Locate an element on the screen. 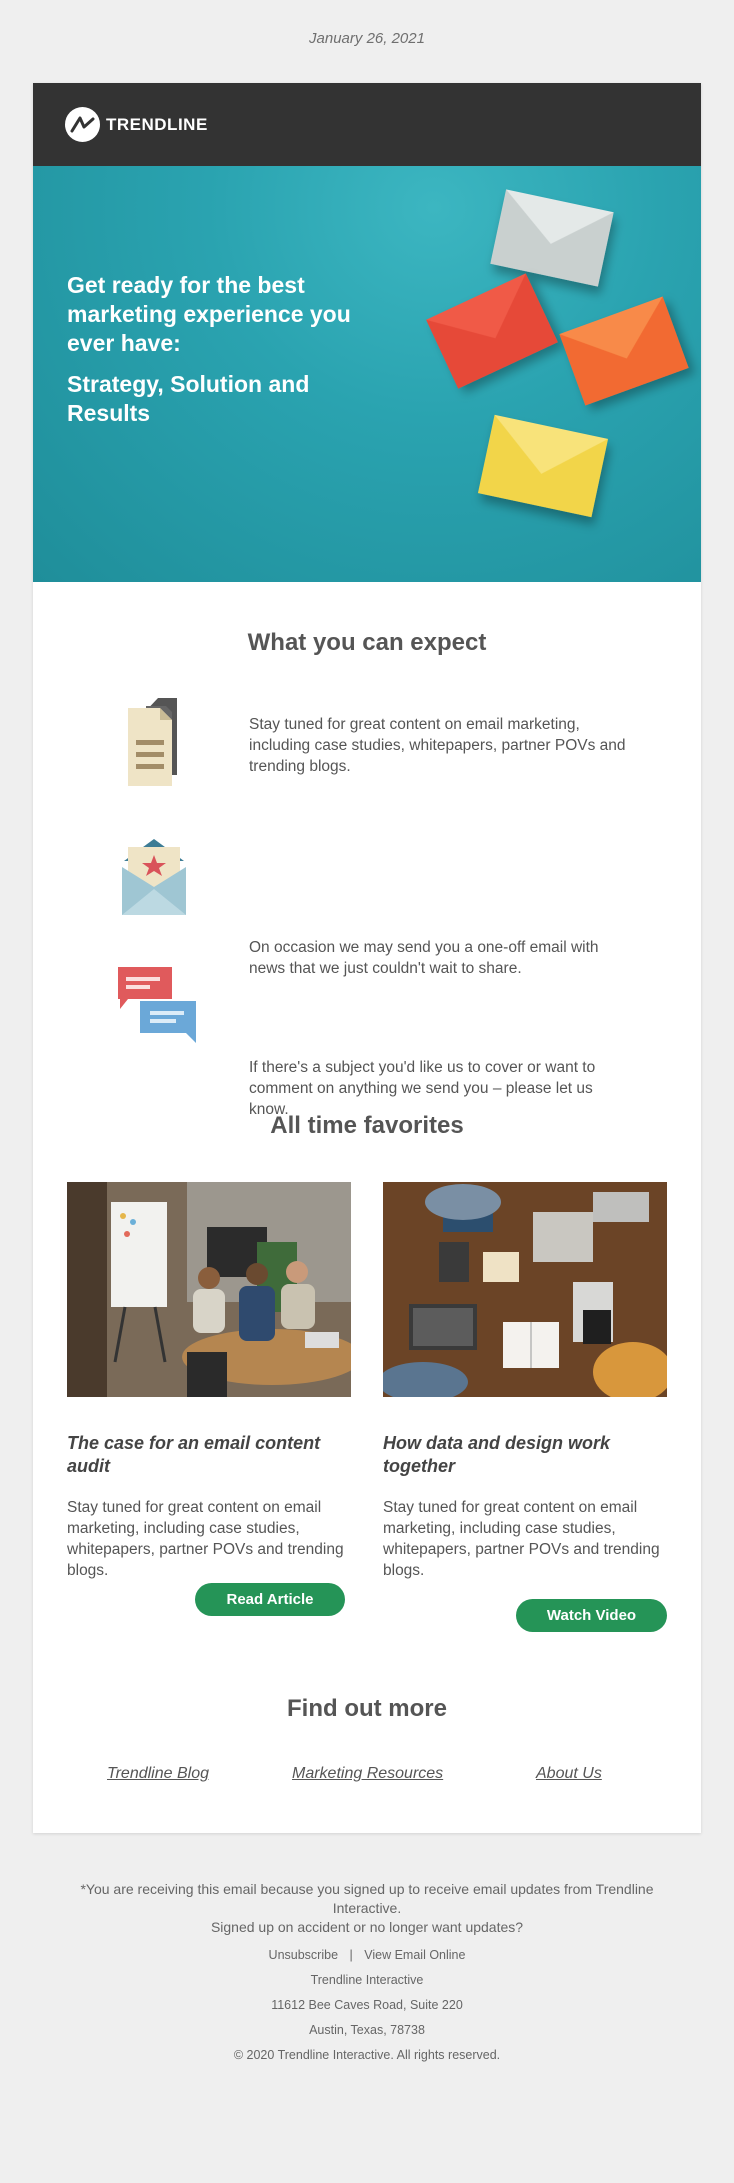  document-icon is located at coordinates (152, 742).